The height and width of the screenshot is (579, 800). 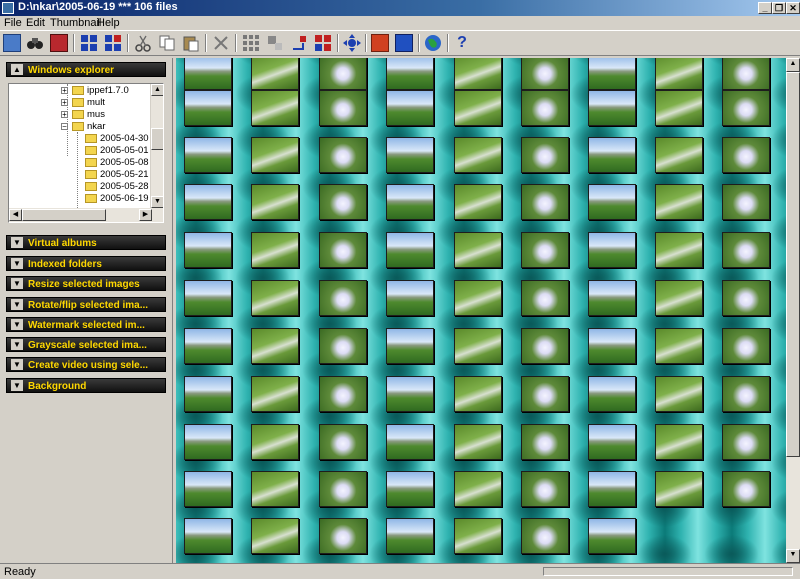 What do you see at coordinates (13, 23) in the screenshot?
I see `menu-file: File` at bounding box center [13, 23].